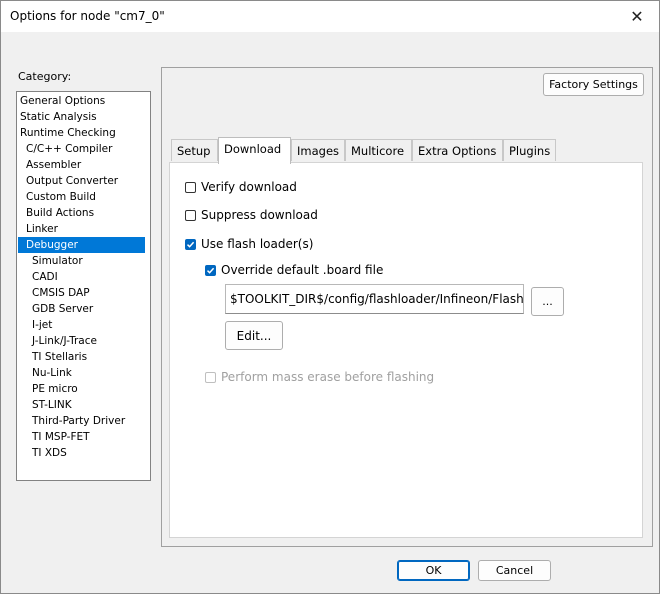 This screenshot has height=594, width=660. I want to click on override-board-file-option: Override default .board file, so click(294, 270).